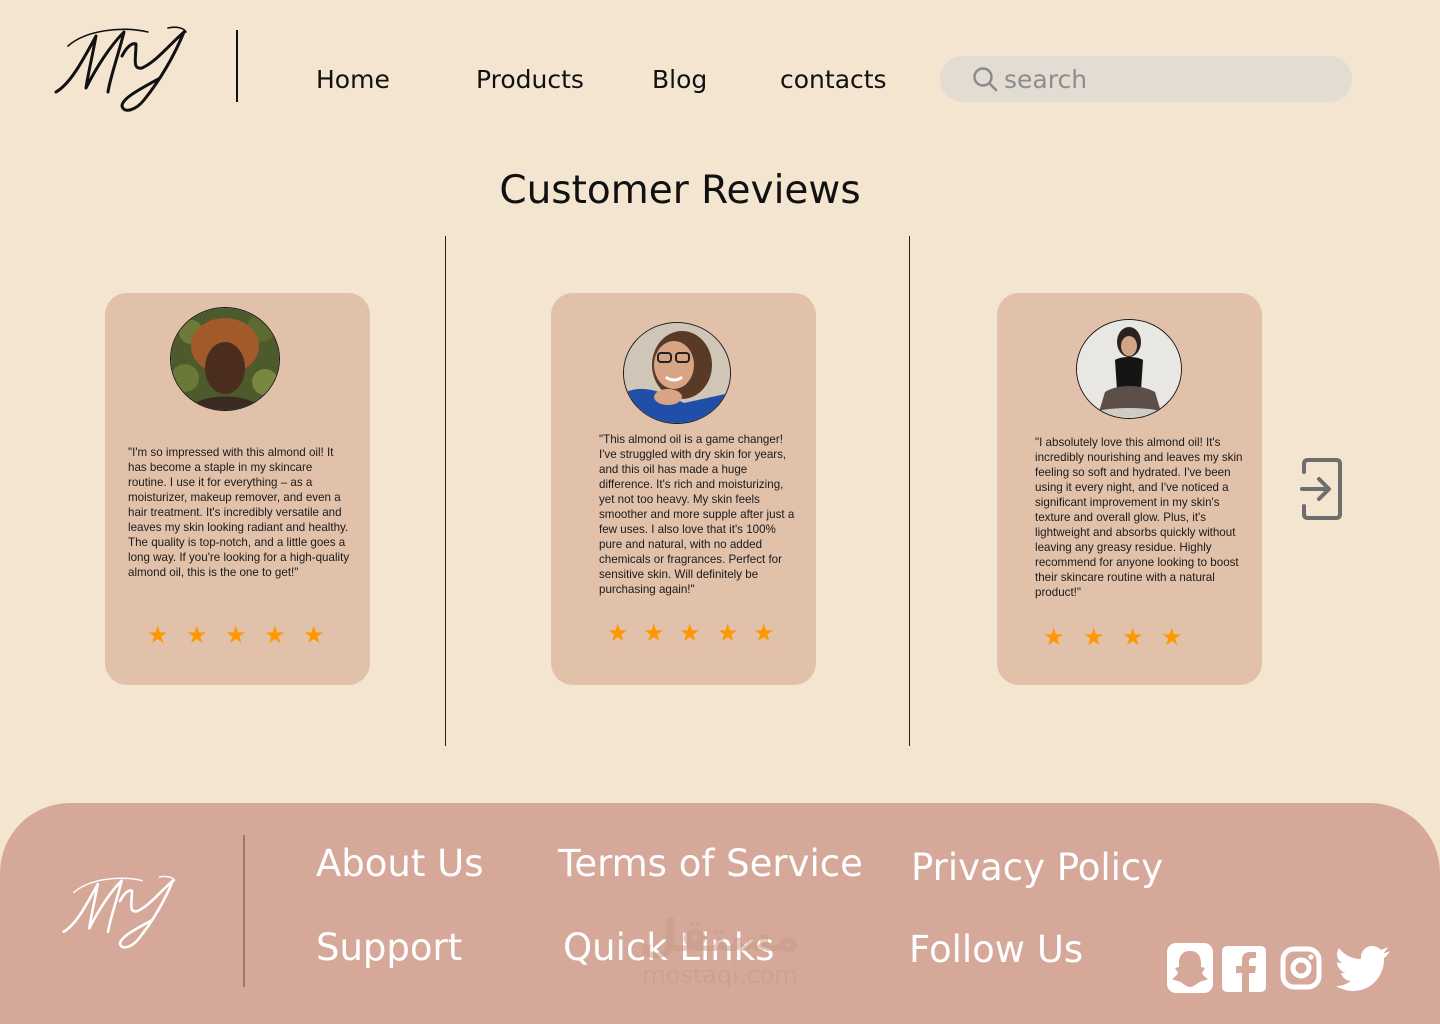 The width and height of the screenshot is (1440, 1024). I want to click on next-reviews-button, so click(1322, 489).